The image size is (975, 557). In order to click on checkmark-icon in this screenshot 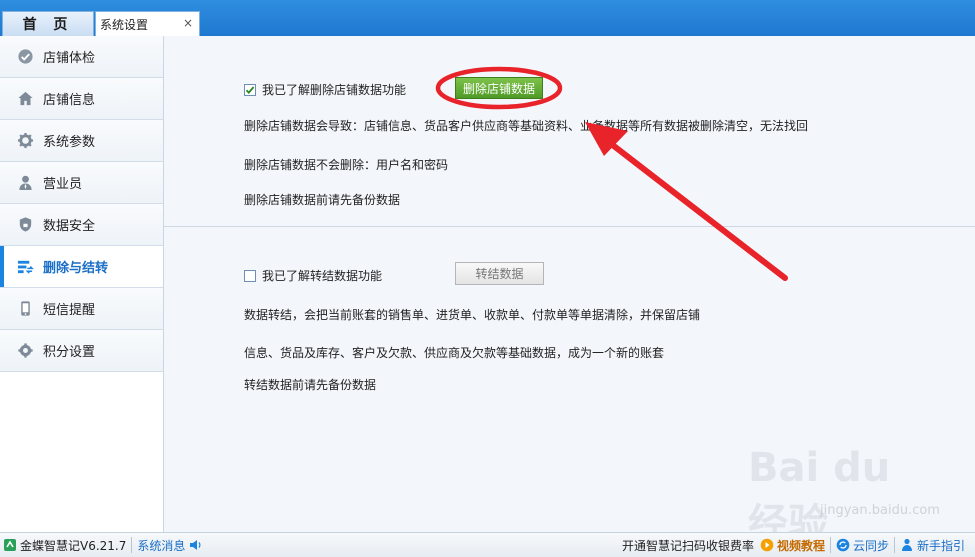, I will do `click(250, 89)`.